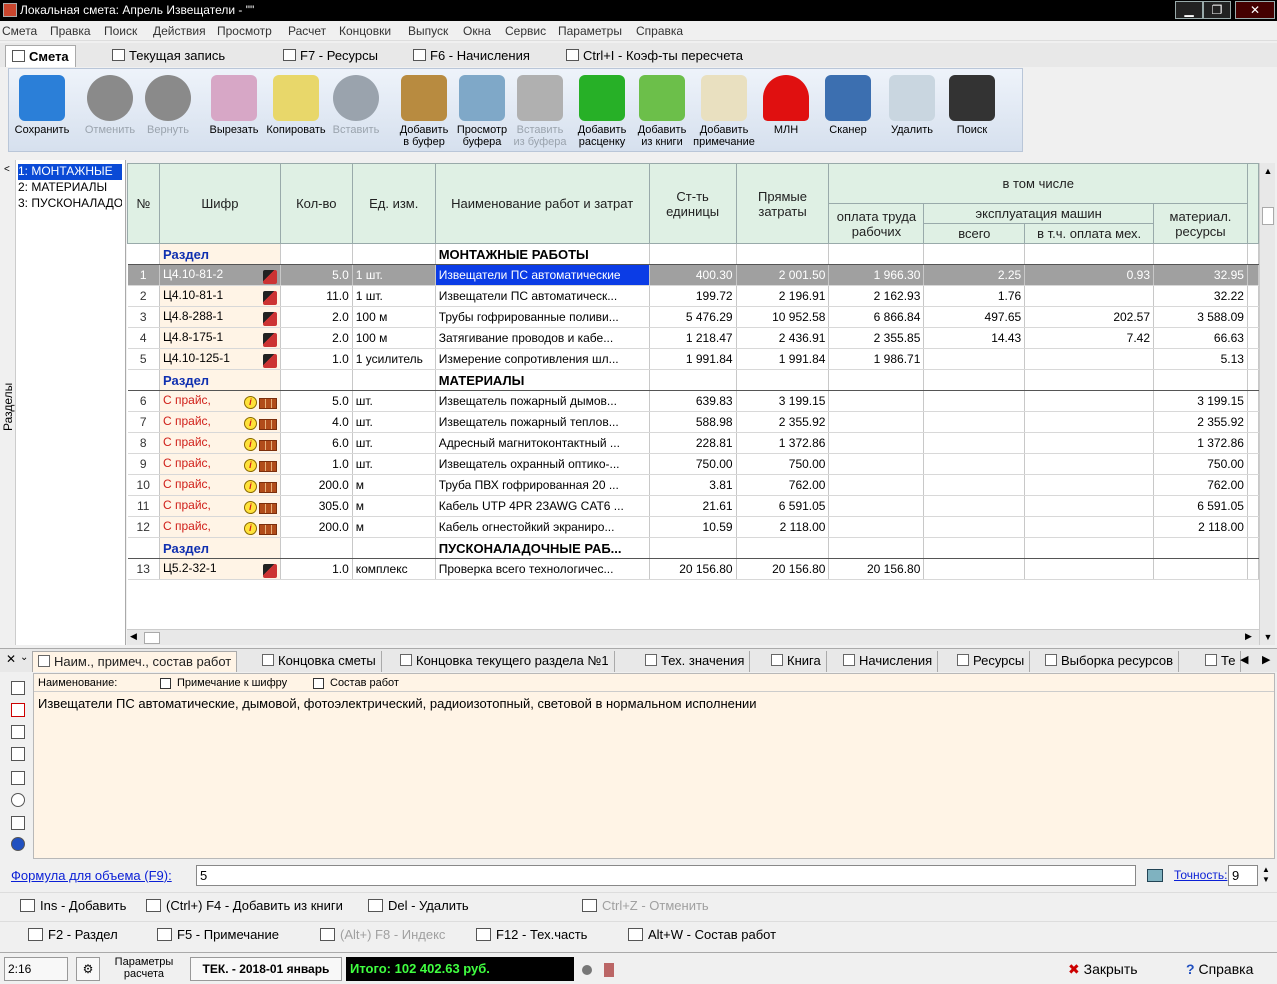  I want to click on toolbar-button: Просмотр буфера, so click(482, 111).